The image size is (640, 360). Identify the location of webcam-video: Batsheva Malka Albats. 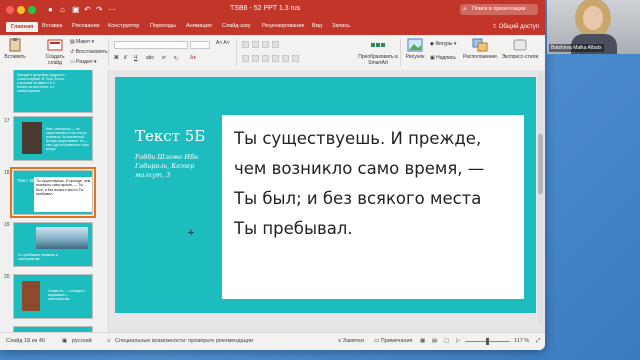
(593, 27).